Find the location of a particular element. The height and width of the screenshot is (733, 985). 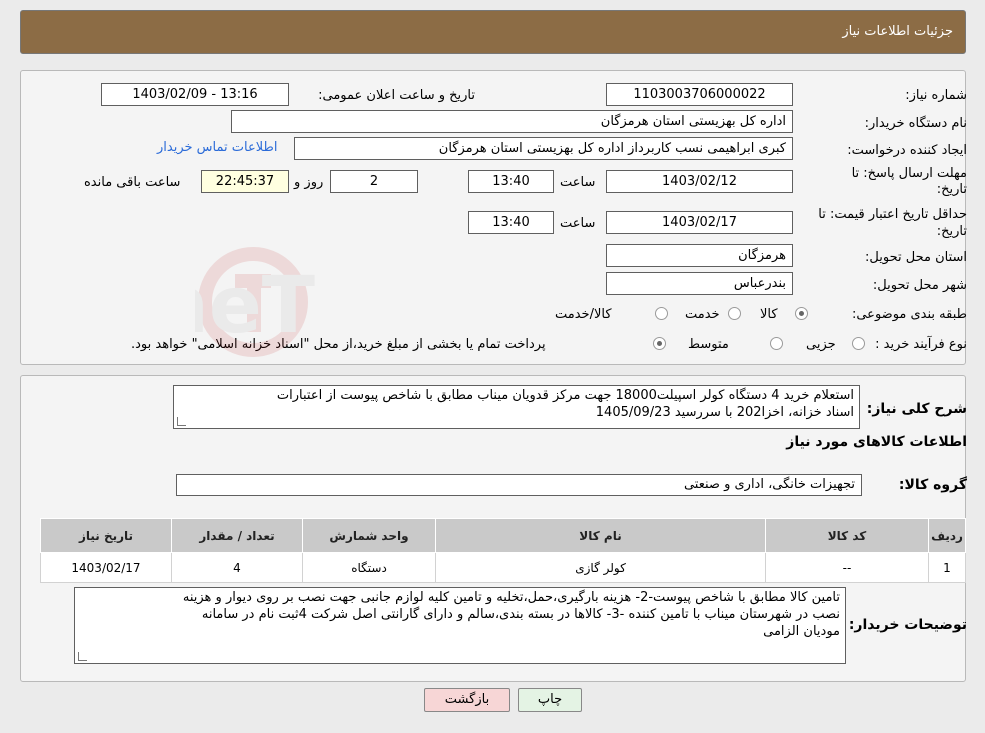

col-quantity: تعداد / مقدار is located at coordinates (237, 535).